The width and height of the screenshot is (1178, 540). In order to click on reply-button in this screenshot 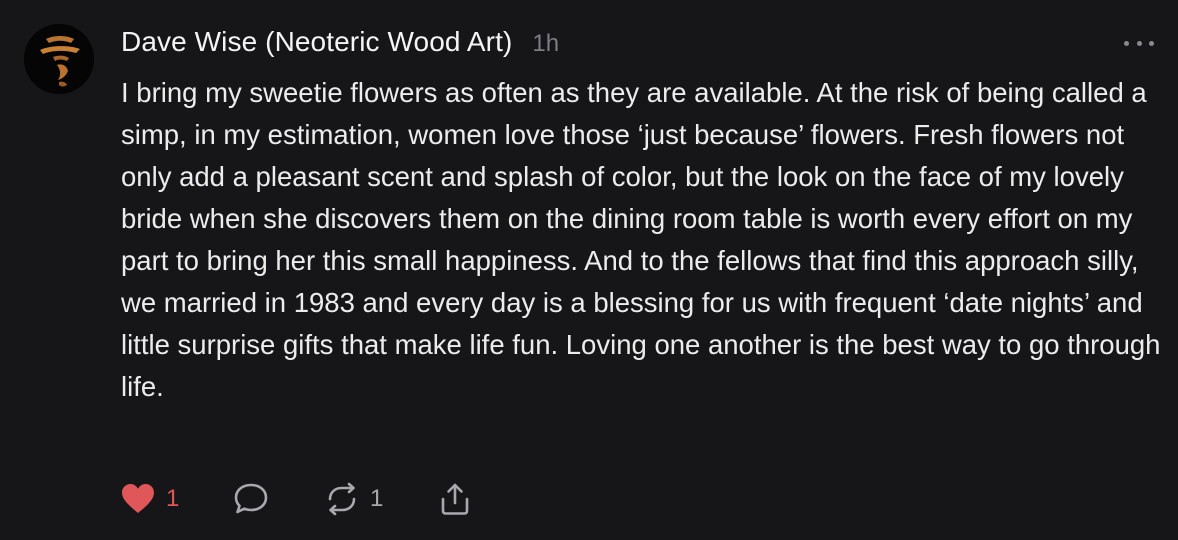, I will do `click(278, 499)`.